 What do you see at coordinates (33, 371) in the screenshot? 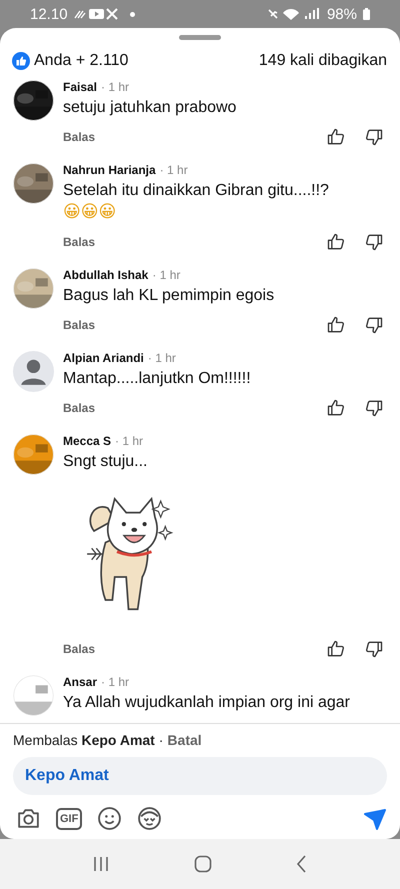
I see `default-avatar-icon` at bounding box center [33, 371].